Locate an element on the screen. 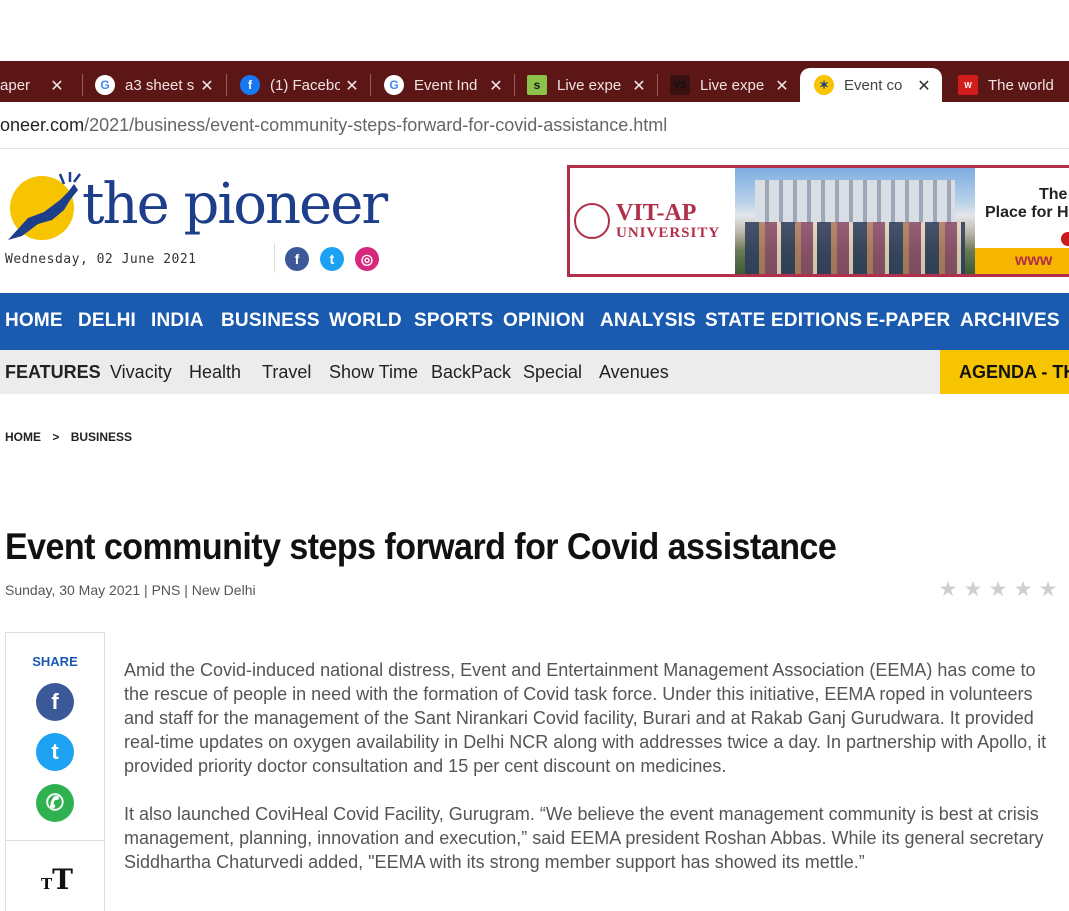 This screenshot has width=1069, height=911. breadcrumb-business: BUSINESS is located at coordinates (101, 437).